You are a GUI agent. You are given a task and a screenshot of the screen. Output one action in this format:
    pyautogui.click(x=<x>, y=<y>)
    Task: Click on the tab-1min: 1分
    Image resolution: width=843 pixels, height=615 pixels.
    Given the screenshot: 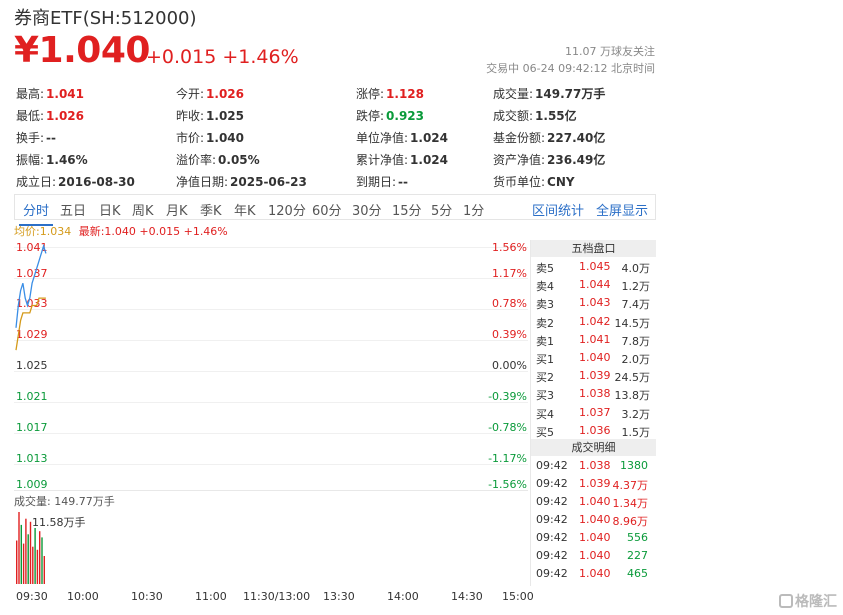 What is the action you would take?
    pyautogui.click(x=473, y=209)
    